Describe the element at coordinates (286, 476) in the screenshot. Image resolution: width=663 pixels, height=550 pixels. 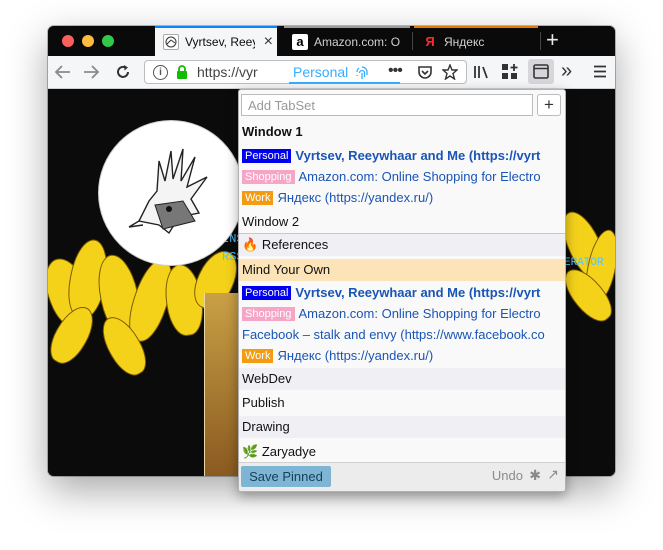
I see `save-pinned-button: Save Pinned` at that location.